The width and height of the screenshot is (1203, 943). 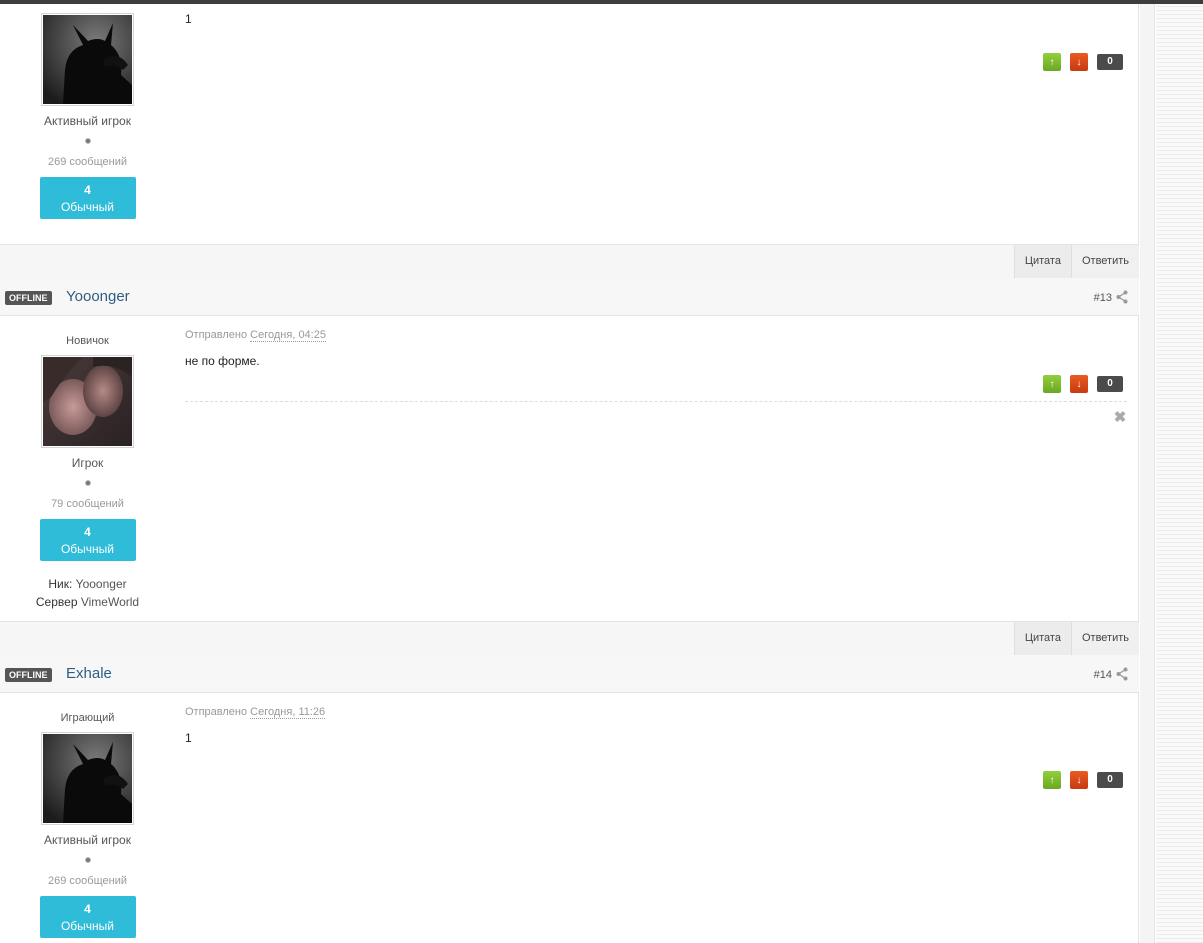 What do you see at coordinates (1103, 675) in the screenshot?
I see `post-number-link: #14` at bounding box center [1103, 675].